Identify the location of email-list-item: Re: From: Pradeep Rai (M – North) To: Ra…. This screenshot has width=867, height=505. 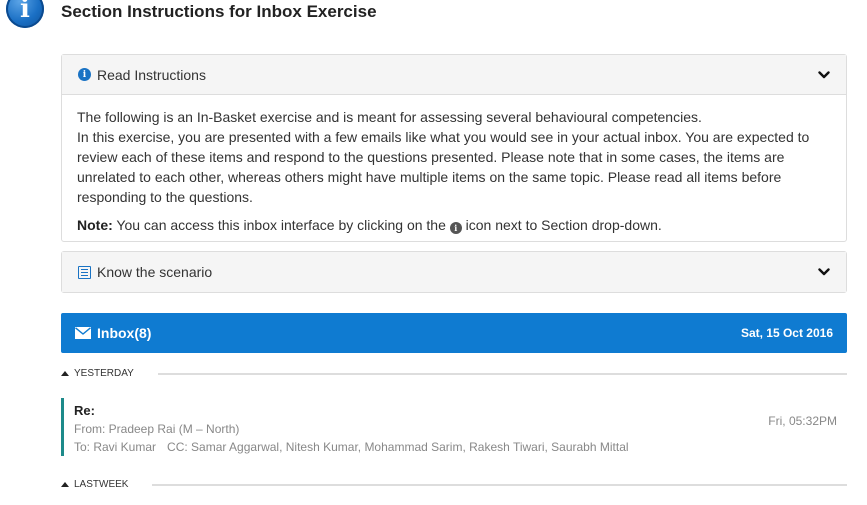
(454, 427).